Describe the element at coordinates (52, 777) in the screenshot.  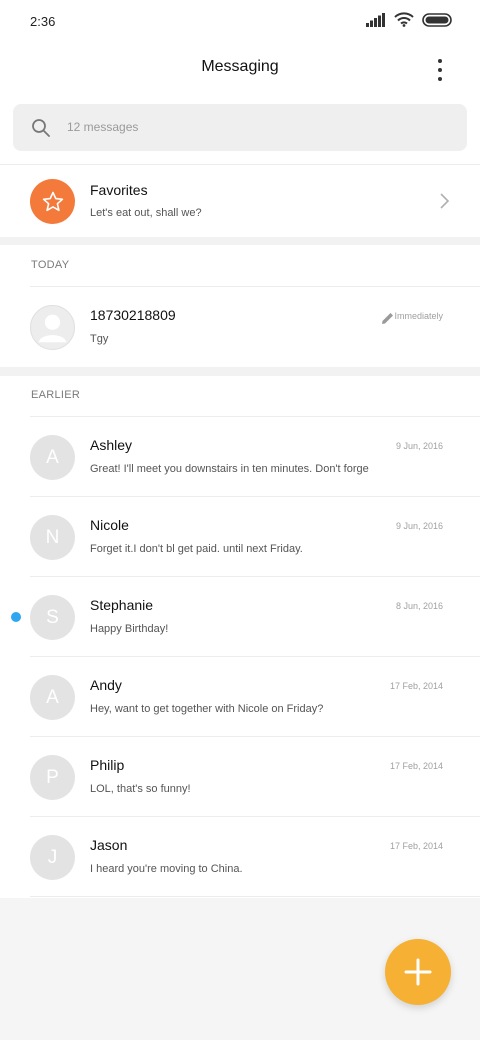
I see `avatar: P` at that location.